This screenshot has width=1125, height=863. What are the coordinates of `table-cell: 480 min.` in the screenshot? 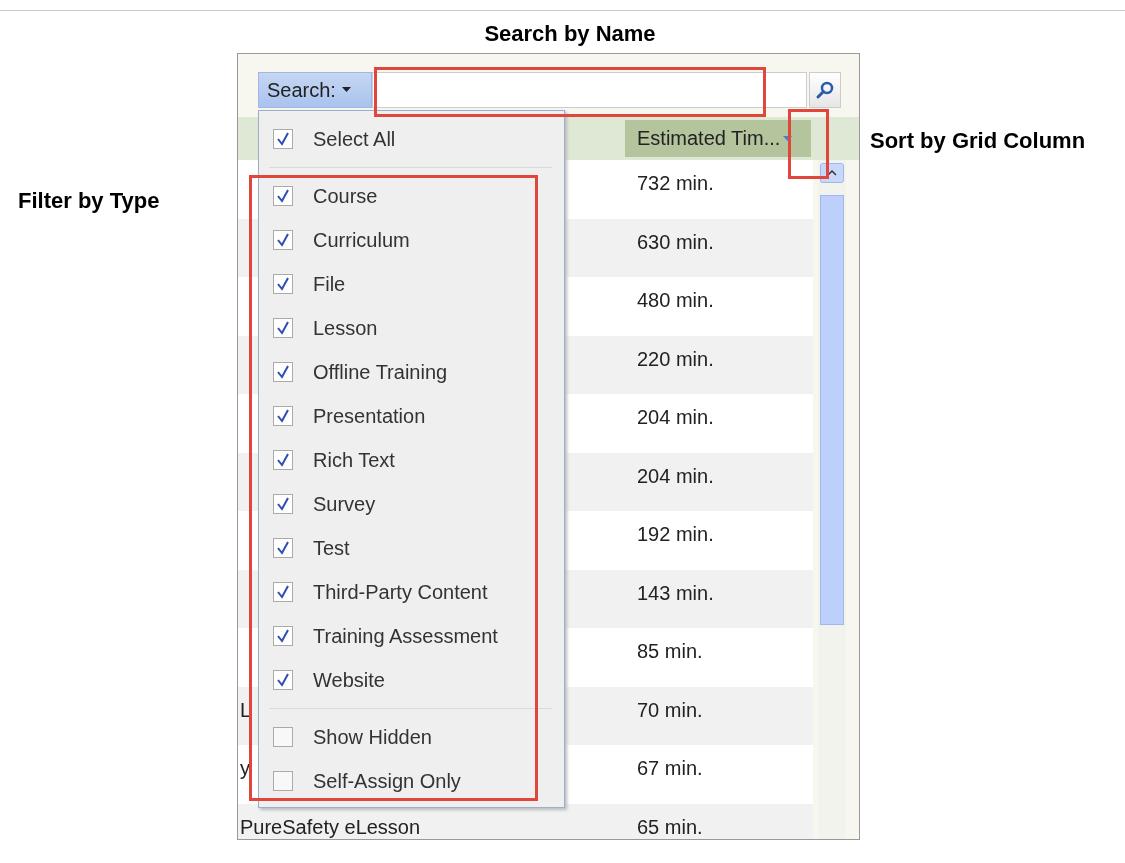 It's located at (675, 300).